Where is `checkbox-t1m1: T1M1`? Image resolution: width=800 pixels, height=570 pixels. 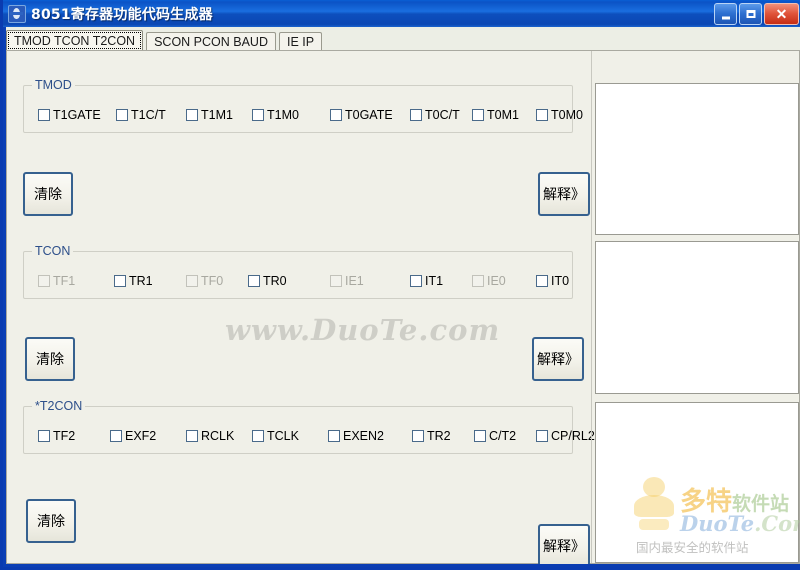
checkbox-t1m1: T1M1 is located at coordinates (209, 115).